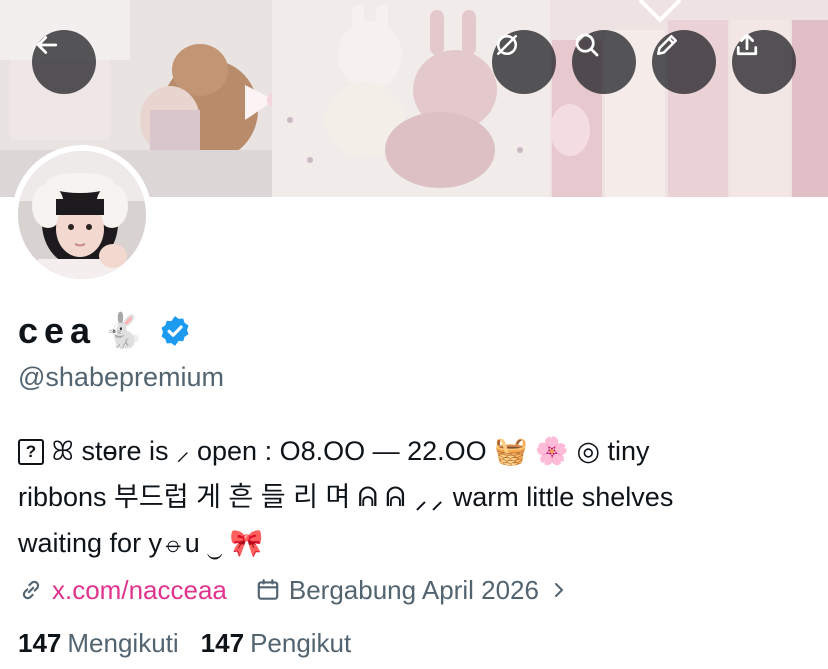 This screenshot has width=828, height=669. I want to click on arrow-left-icon, so click(47, 45).